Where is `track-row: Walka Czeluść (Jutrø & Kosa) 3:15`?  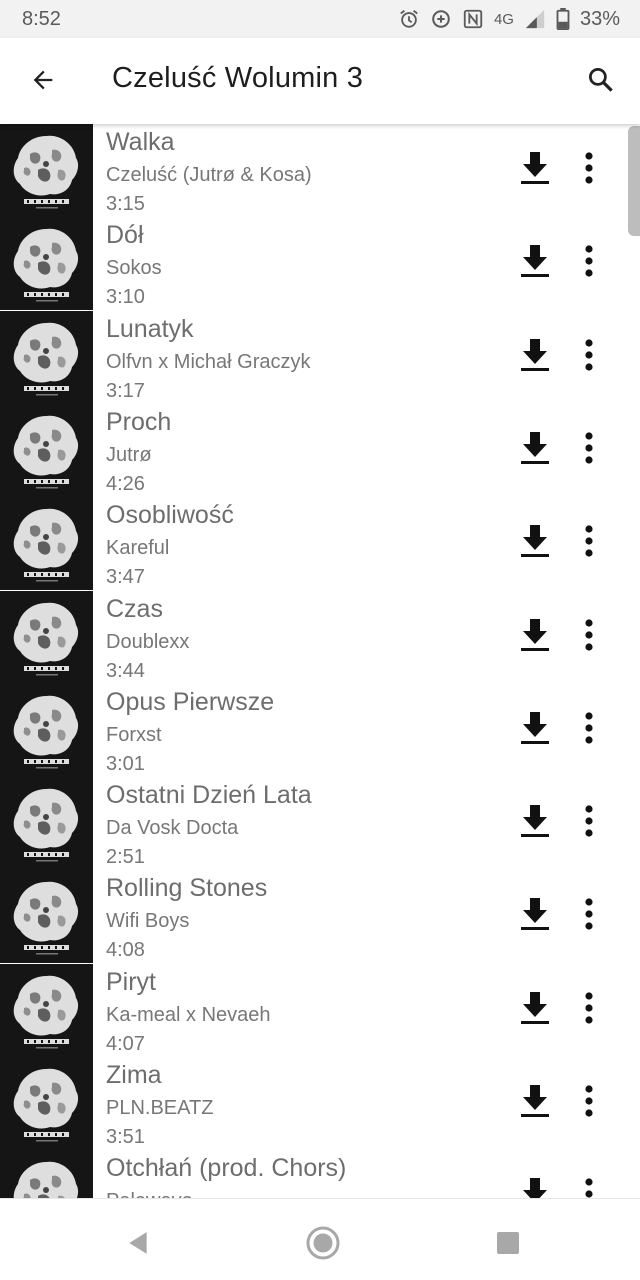
track-row: Walka Czeluść (Jutrø & Kosa) 3:15 is located at coordinates (320, 170).